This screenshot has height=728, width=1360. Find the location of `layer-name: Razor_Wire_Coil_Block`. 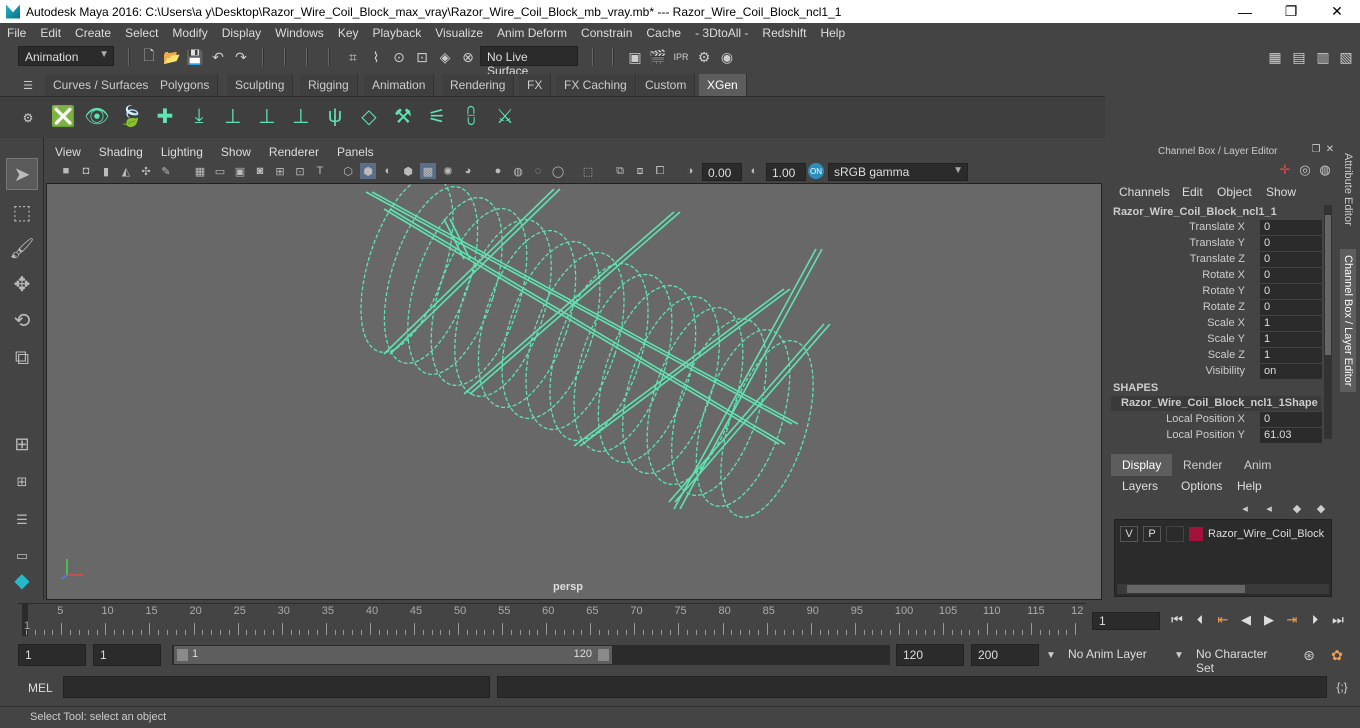

layer-name: Razor_Wire_Coil_Block is located at coordinates (1266, 534).